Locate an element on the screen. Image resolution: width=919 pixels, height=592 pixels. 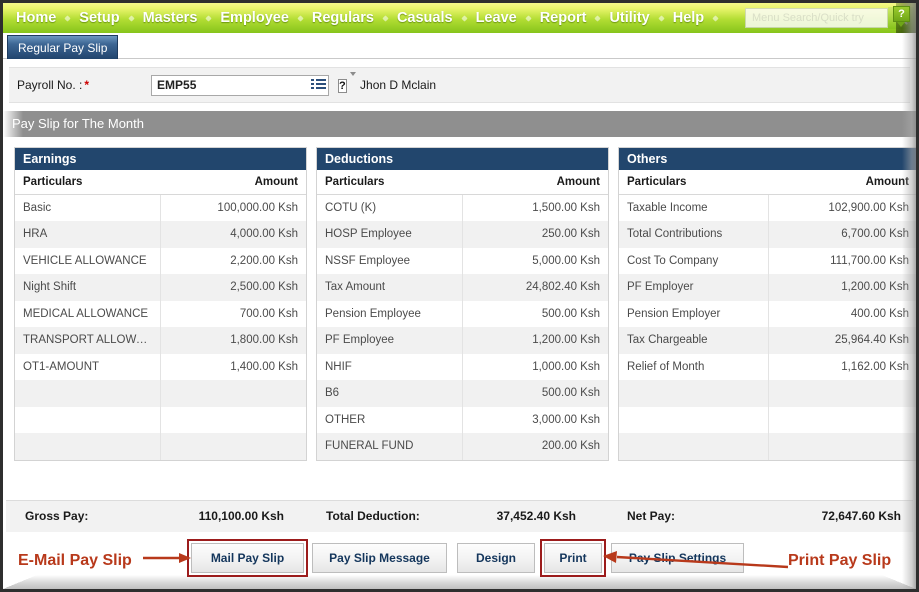
table-row: MEDICAL ALLOWANCE 700.00 Ksh is located at coordinates (160, 313).